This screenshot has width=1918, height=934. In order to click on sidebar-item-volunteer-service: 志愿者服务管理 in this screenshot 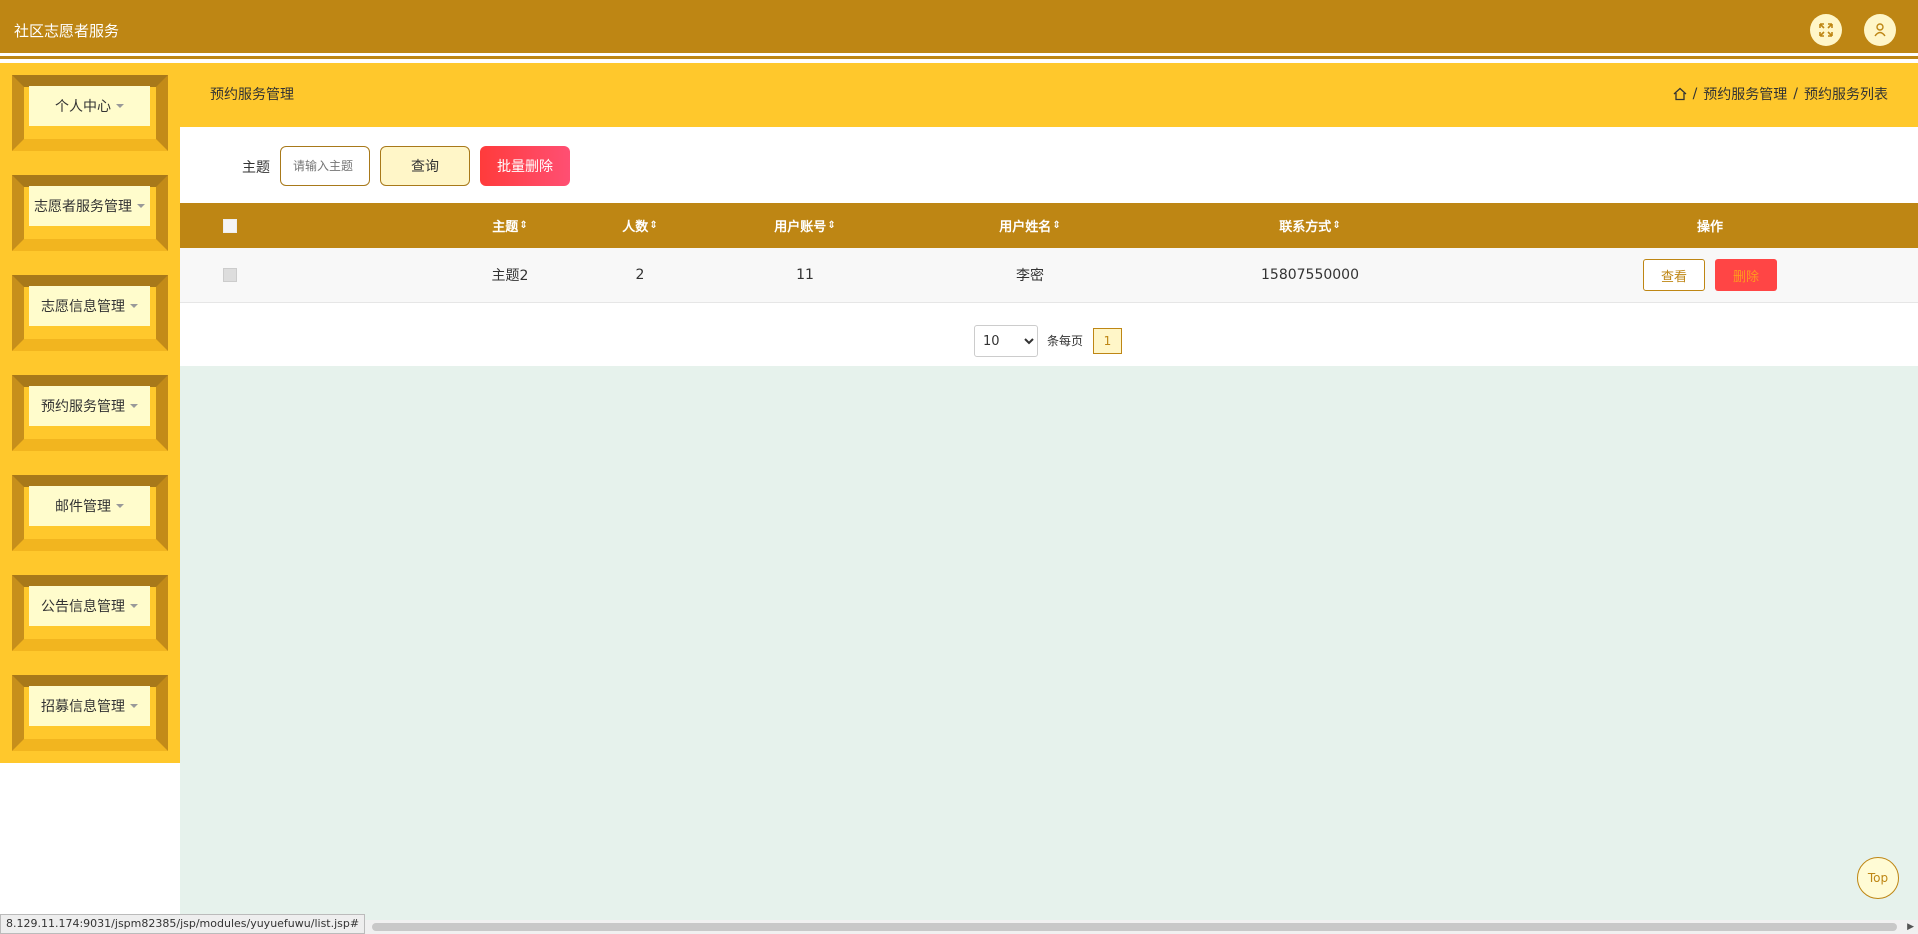, I will do `click(90, 213)`.